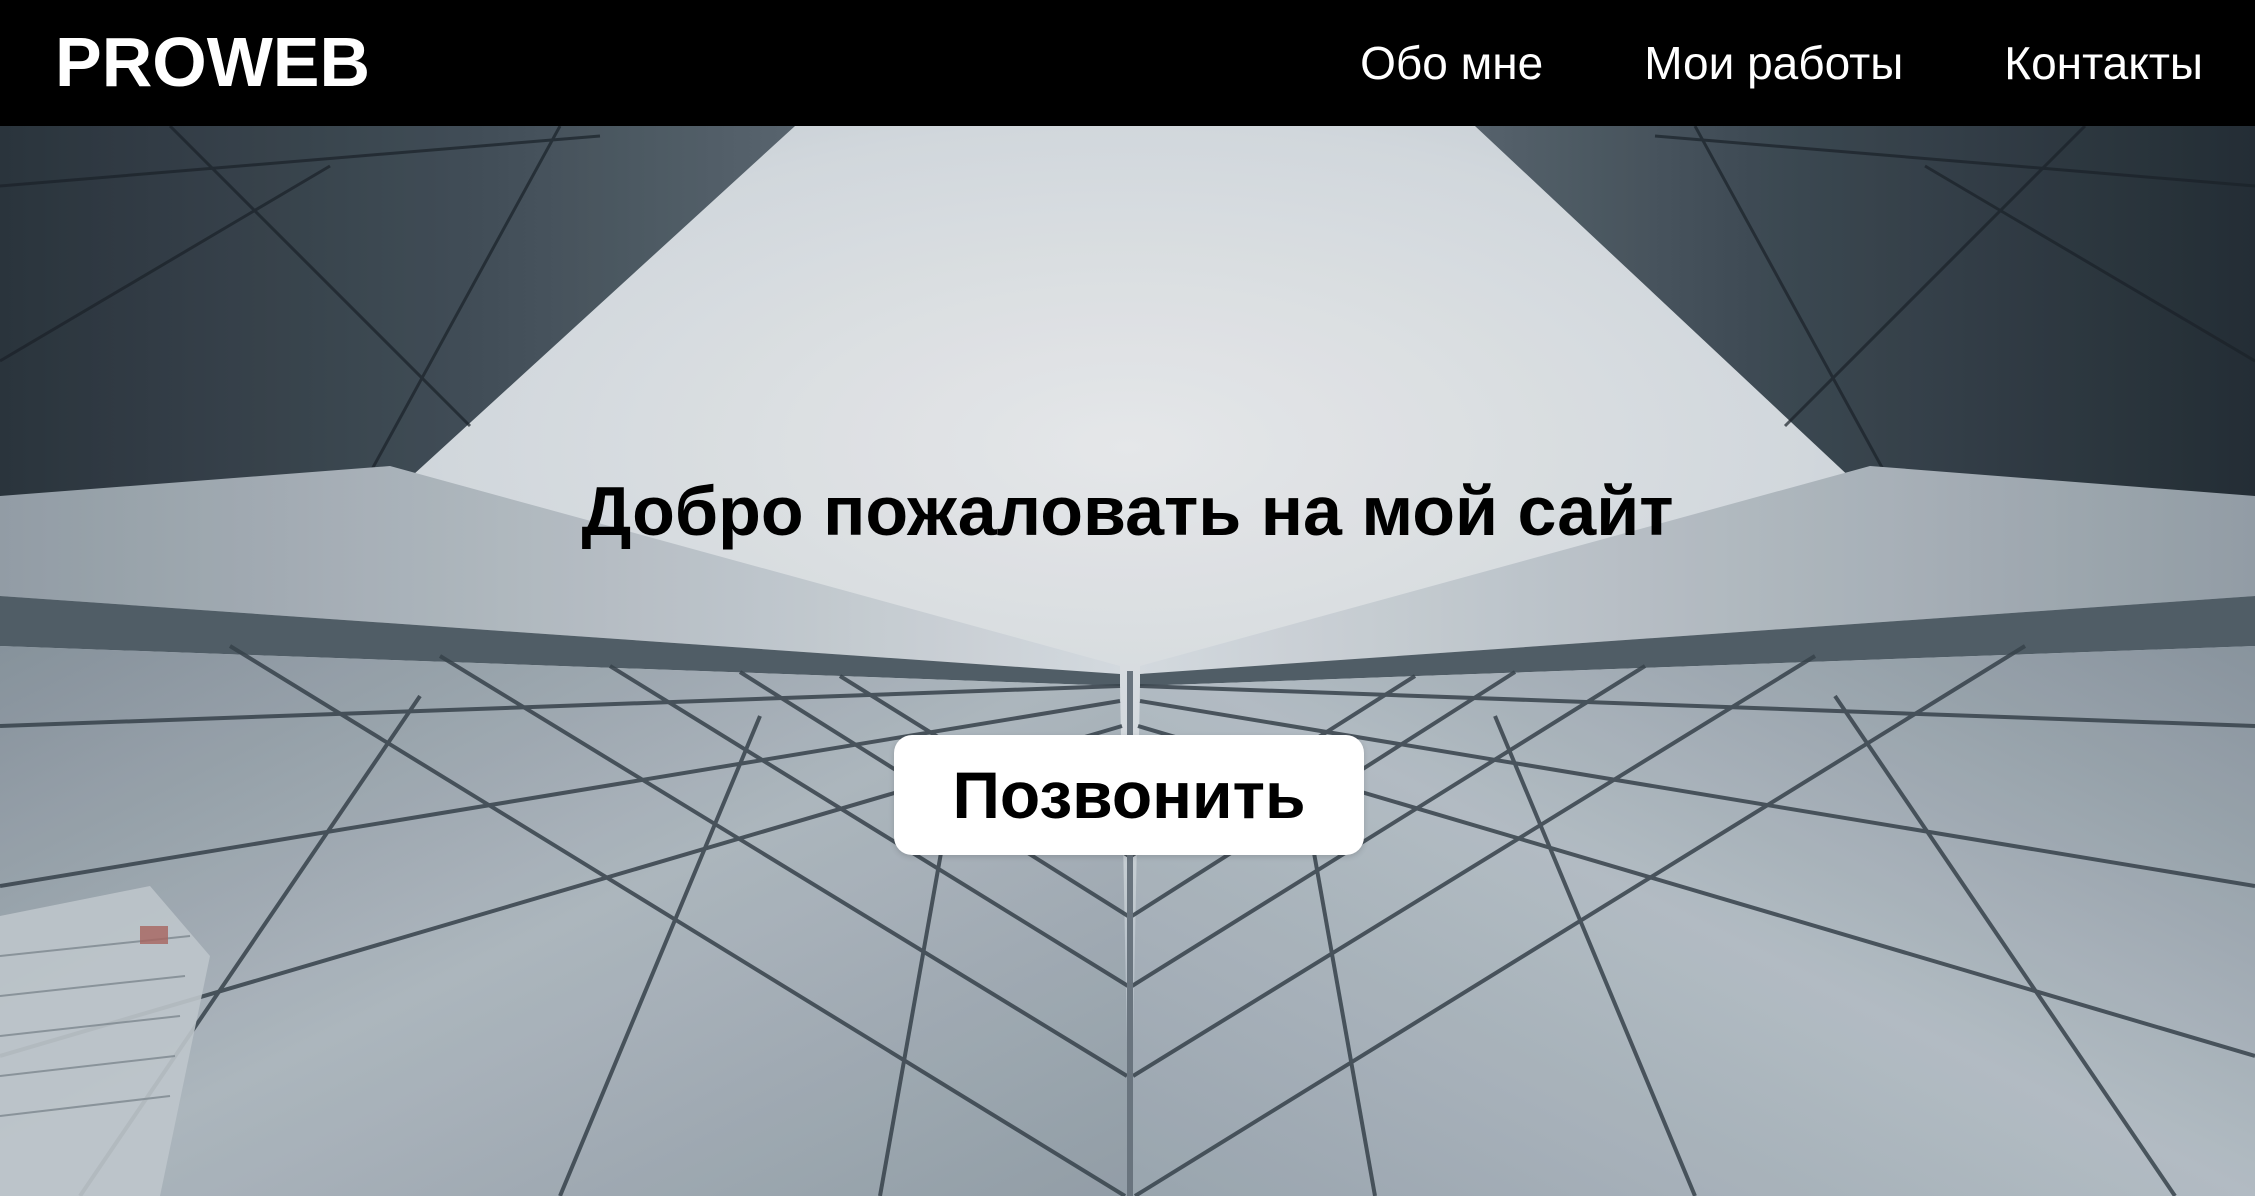 The image size is (2255, 1196). I want to click on nav-link-contacts: Контакты, so click(2103, 63).